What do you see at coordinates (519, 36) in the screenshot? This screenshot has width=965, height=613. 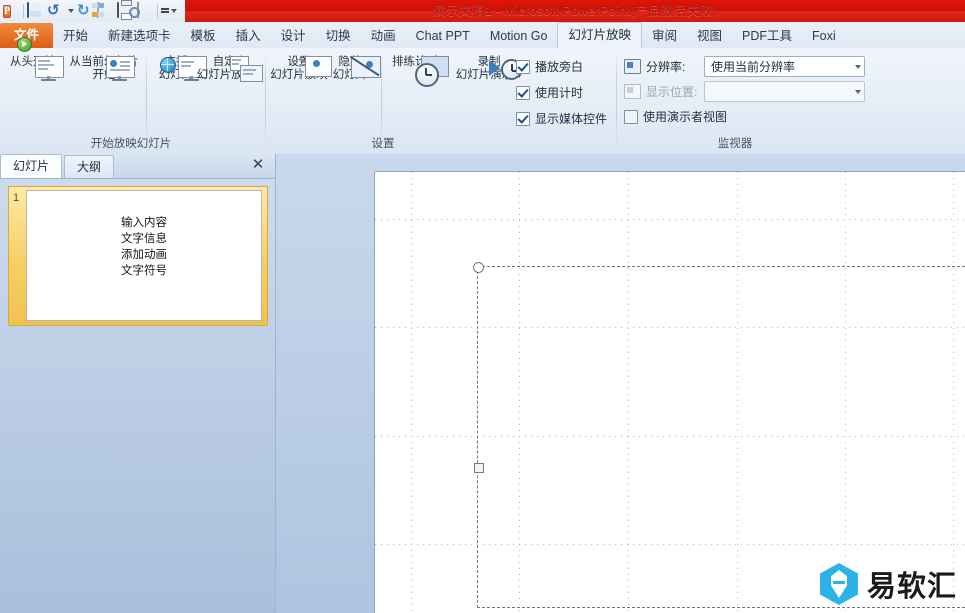 I see `tab-motion-go: Motion Go` at bounding box center [519, 36].